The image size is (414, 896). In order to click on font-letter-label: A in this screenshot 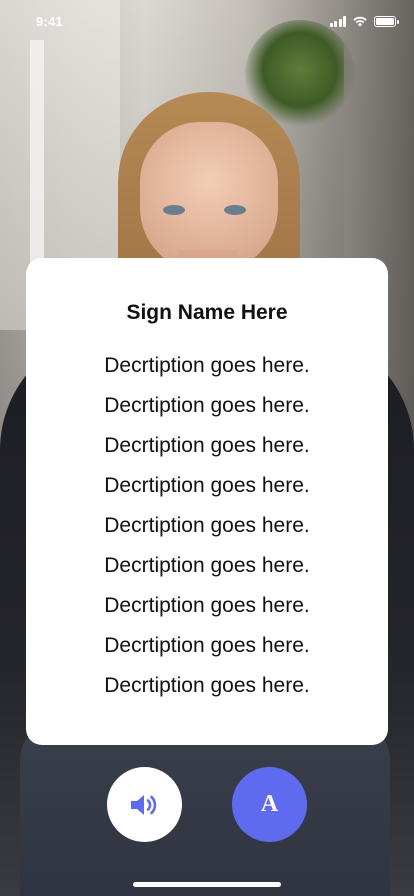, I will do `click(269, 804)`.